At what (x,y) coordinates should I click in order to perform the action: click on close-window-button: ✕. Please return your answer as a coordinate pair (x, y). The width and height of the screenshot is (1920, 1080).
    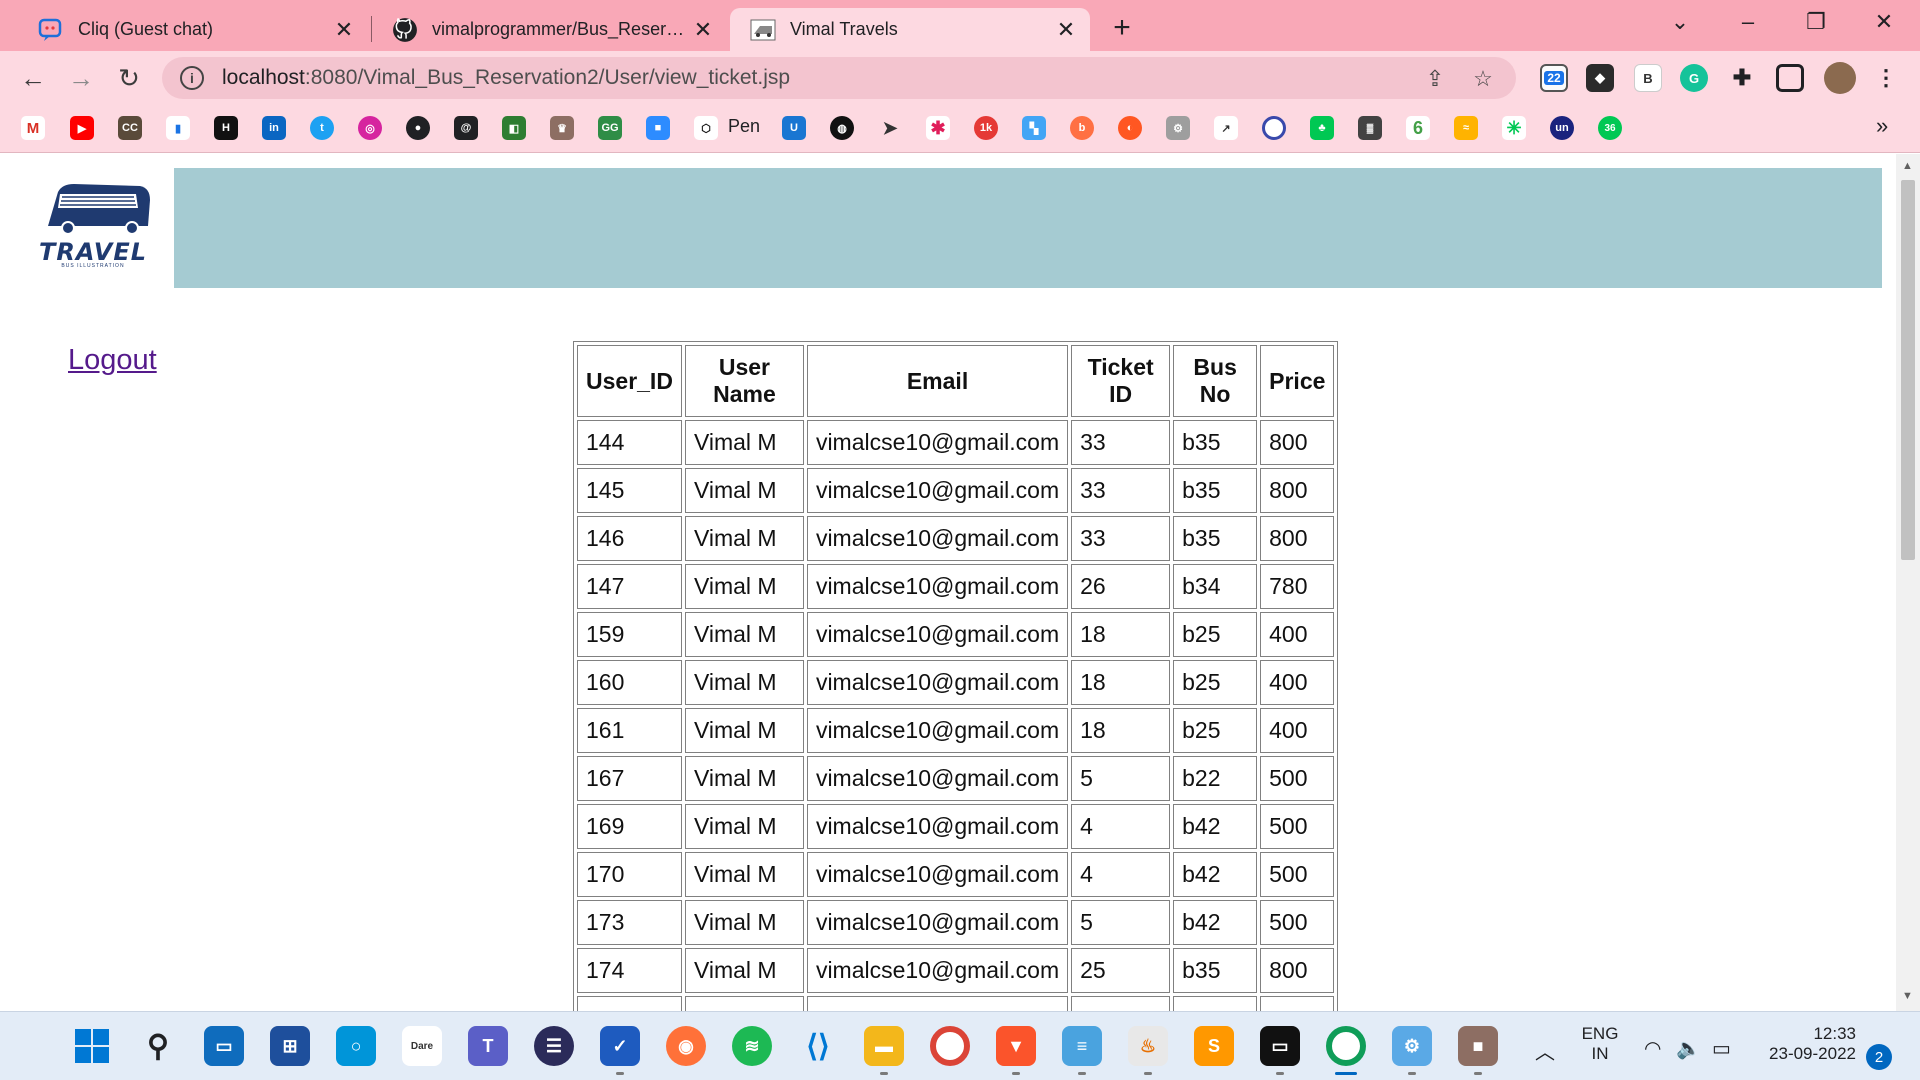
    Looking at the image, I should click on (1884, 22).